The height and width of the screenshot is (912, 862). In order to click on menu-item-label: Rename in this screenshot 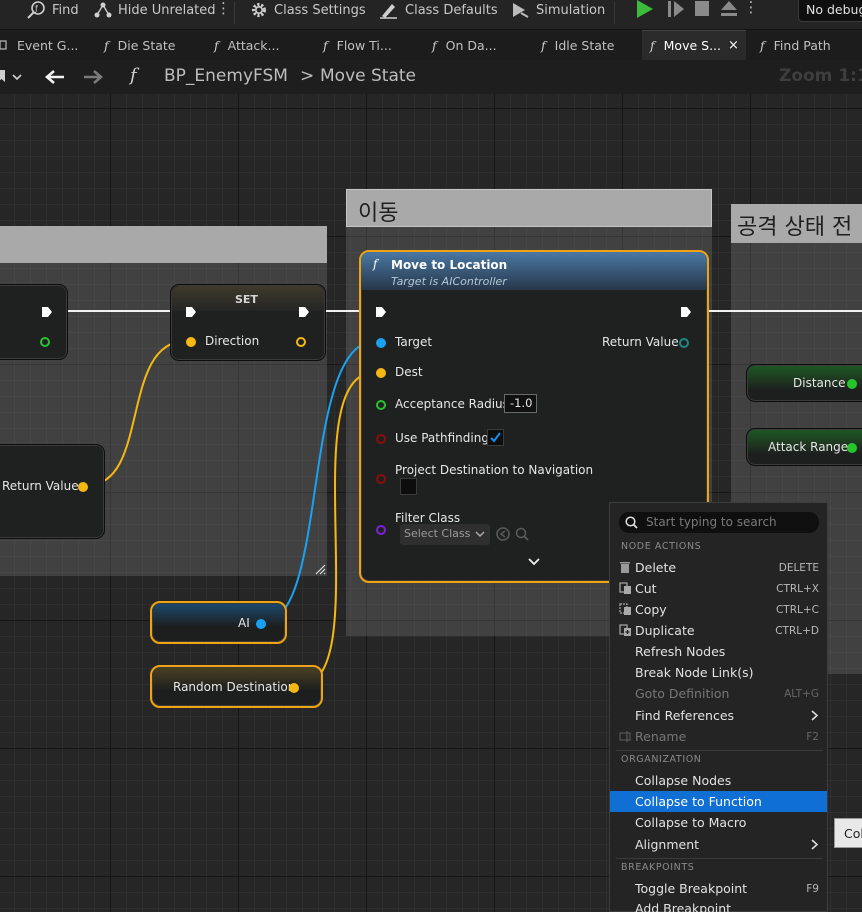, I will do `click(661, 736)`.